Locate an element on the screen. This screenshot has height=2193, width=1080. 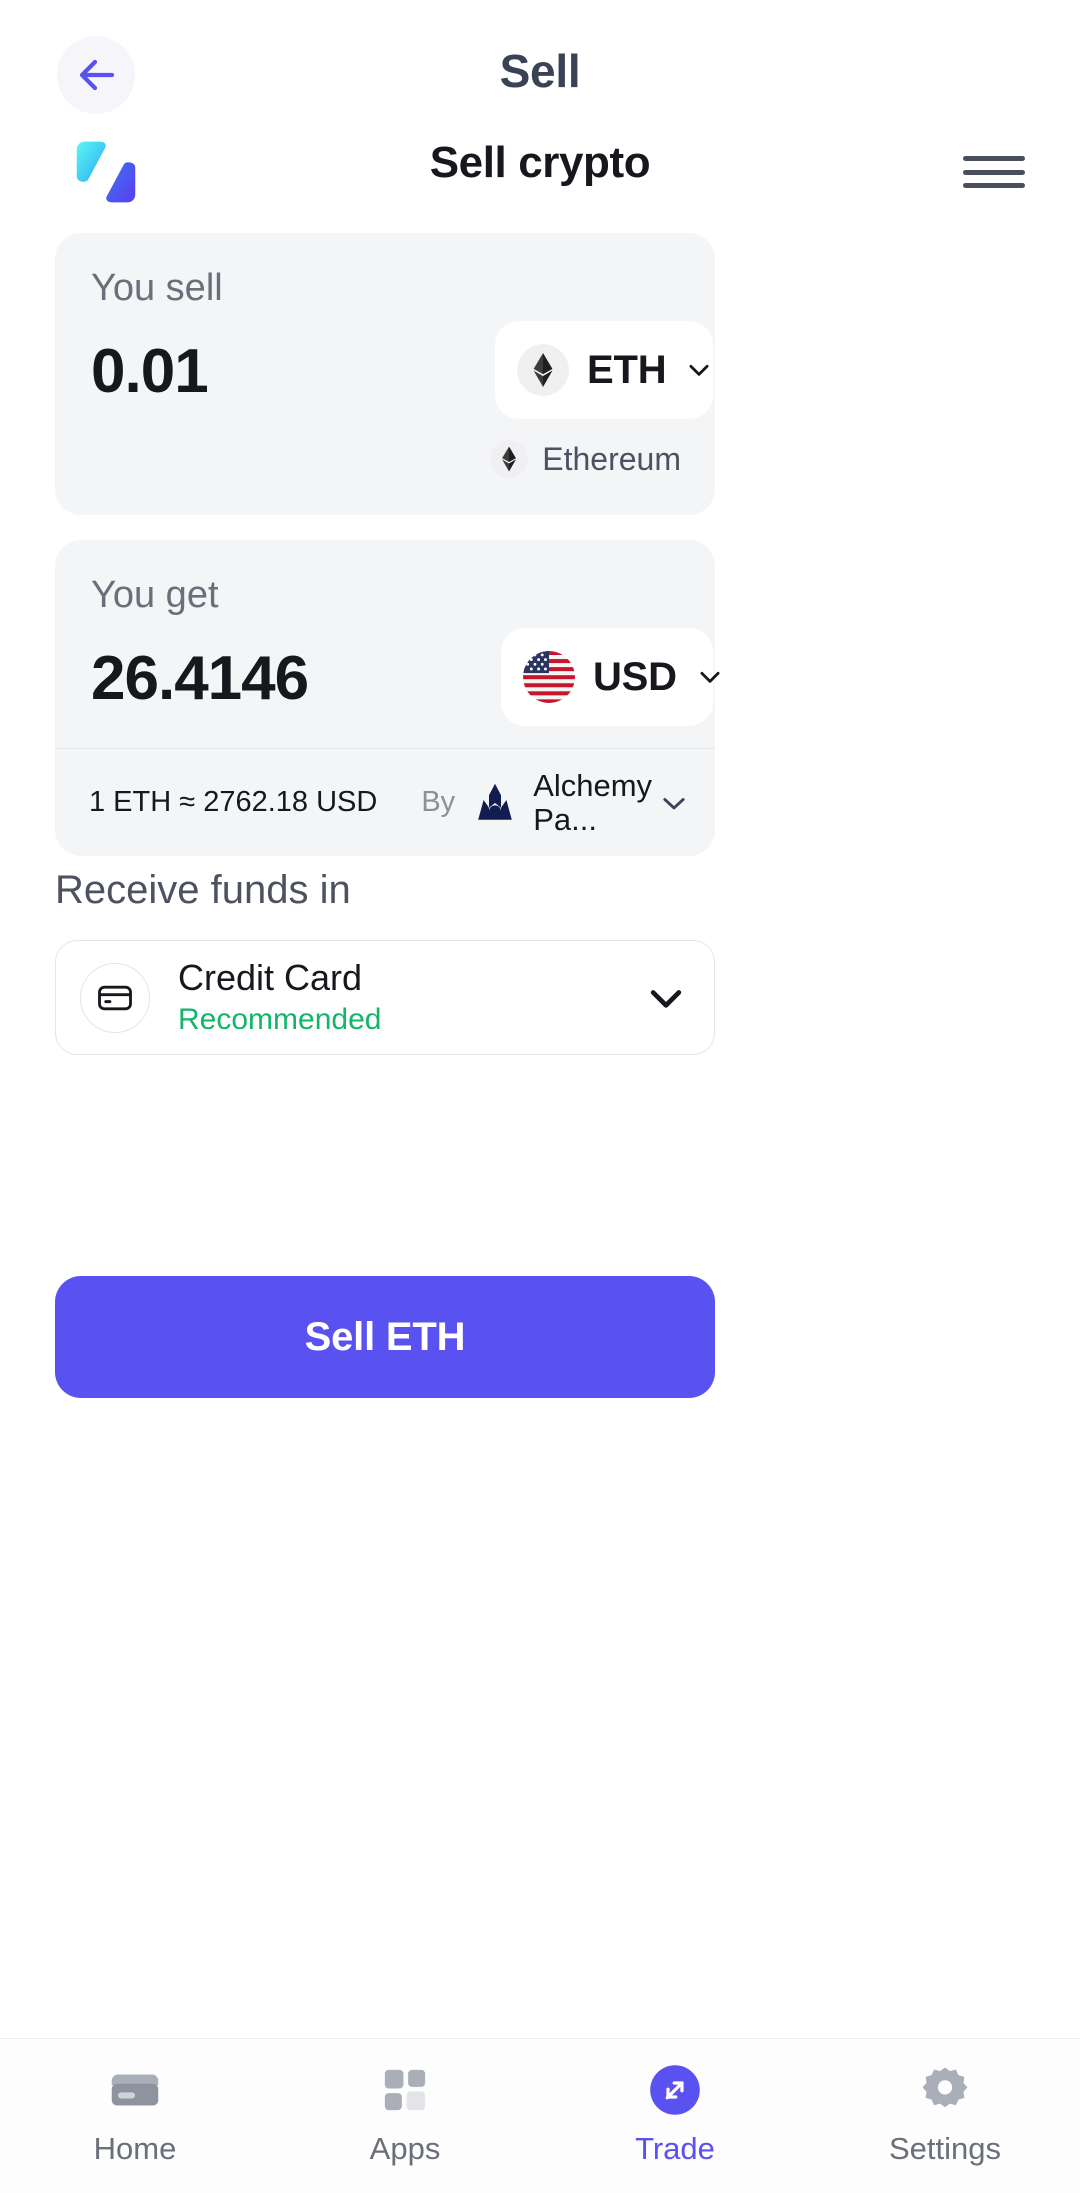
credit-card-icon is located at coordinates (115, 997).